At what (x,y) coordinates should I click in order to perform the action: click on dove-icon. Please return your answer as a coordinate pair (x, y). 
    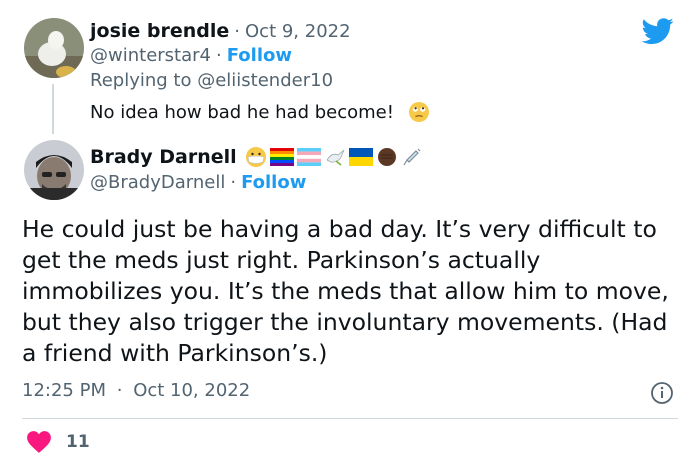
    Looking at the image, I should click on (335, 157).